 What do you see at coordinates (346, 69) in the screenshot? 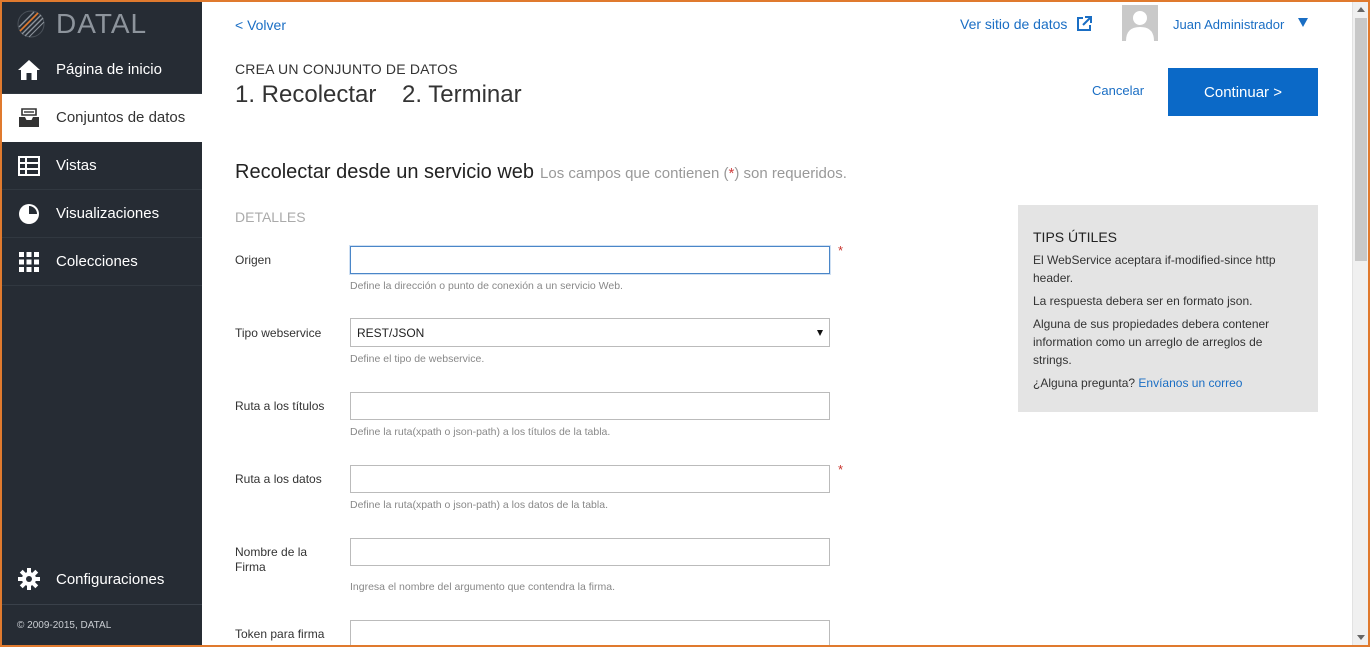
I see `wizard-title: CREA UN CONJUNTO DE DATOS` at bounding box center [346, 69].